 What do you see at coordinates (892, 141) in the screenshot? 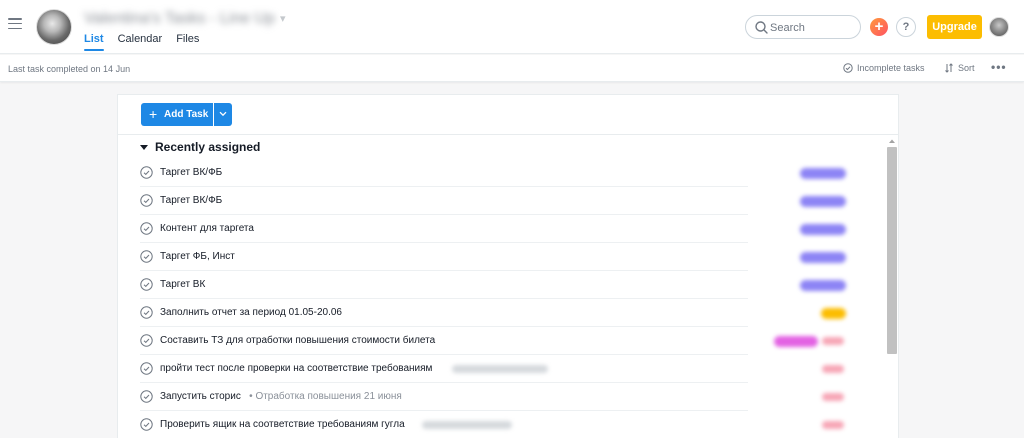
I see `scroll-up-arrow-icon` at bounding box center [892, 141].